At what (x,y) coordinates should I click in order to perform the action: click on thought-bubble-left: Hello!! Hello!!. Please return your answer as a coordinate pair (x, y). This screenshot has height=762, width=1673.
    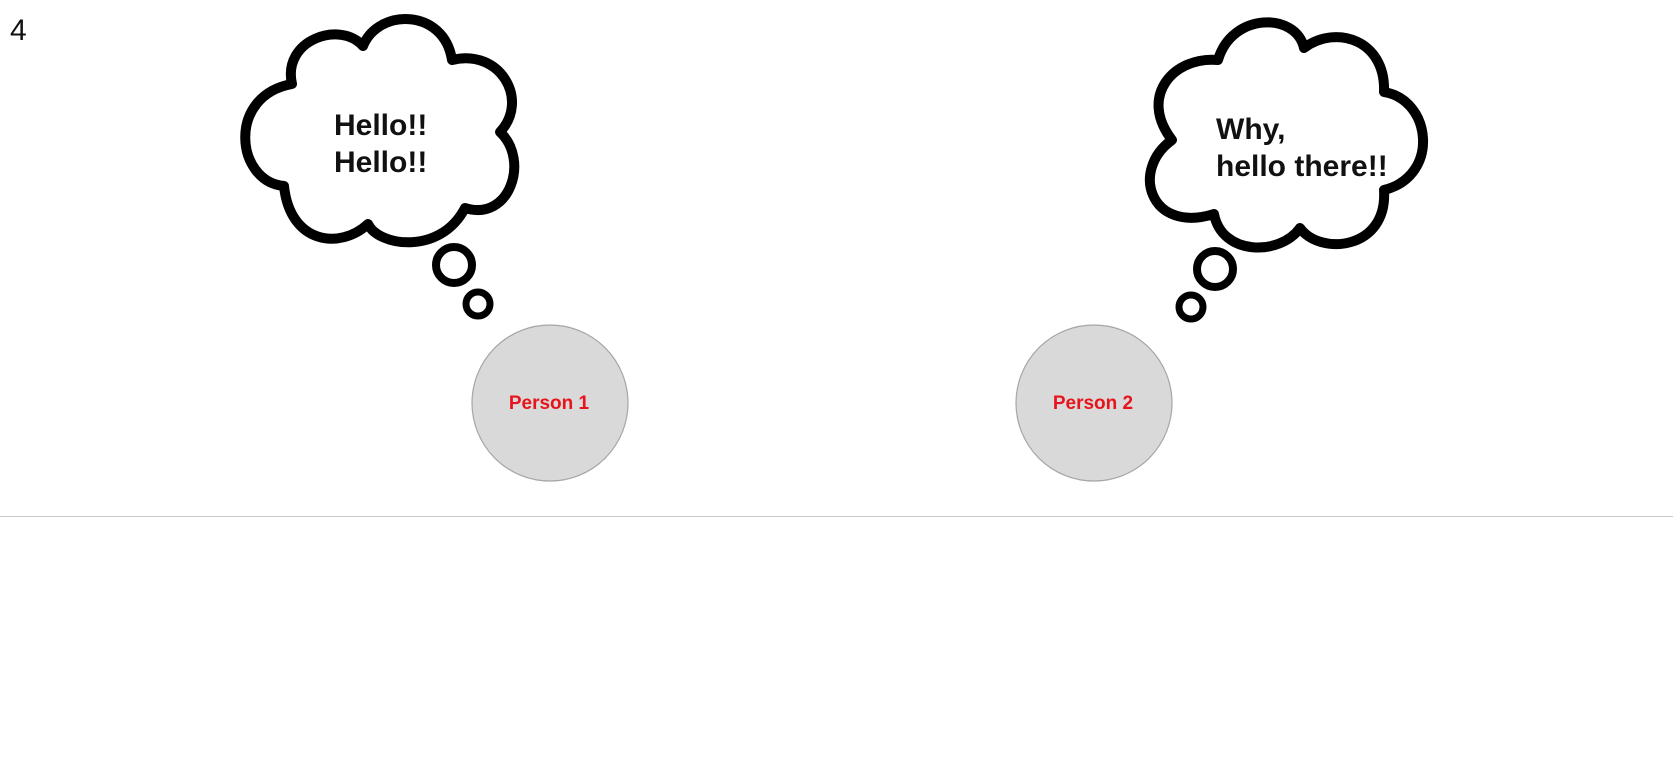
    Looking at the image, I should click on (380, 167).